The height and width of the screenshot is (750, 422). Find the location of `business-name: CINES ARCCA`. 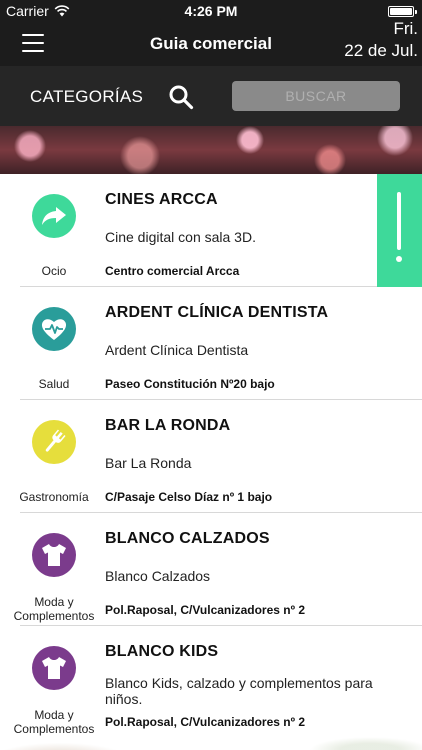

business-name: CINES ARCCA is located at coordinates (161, 199).